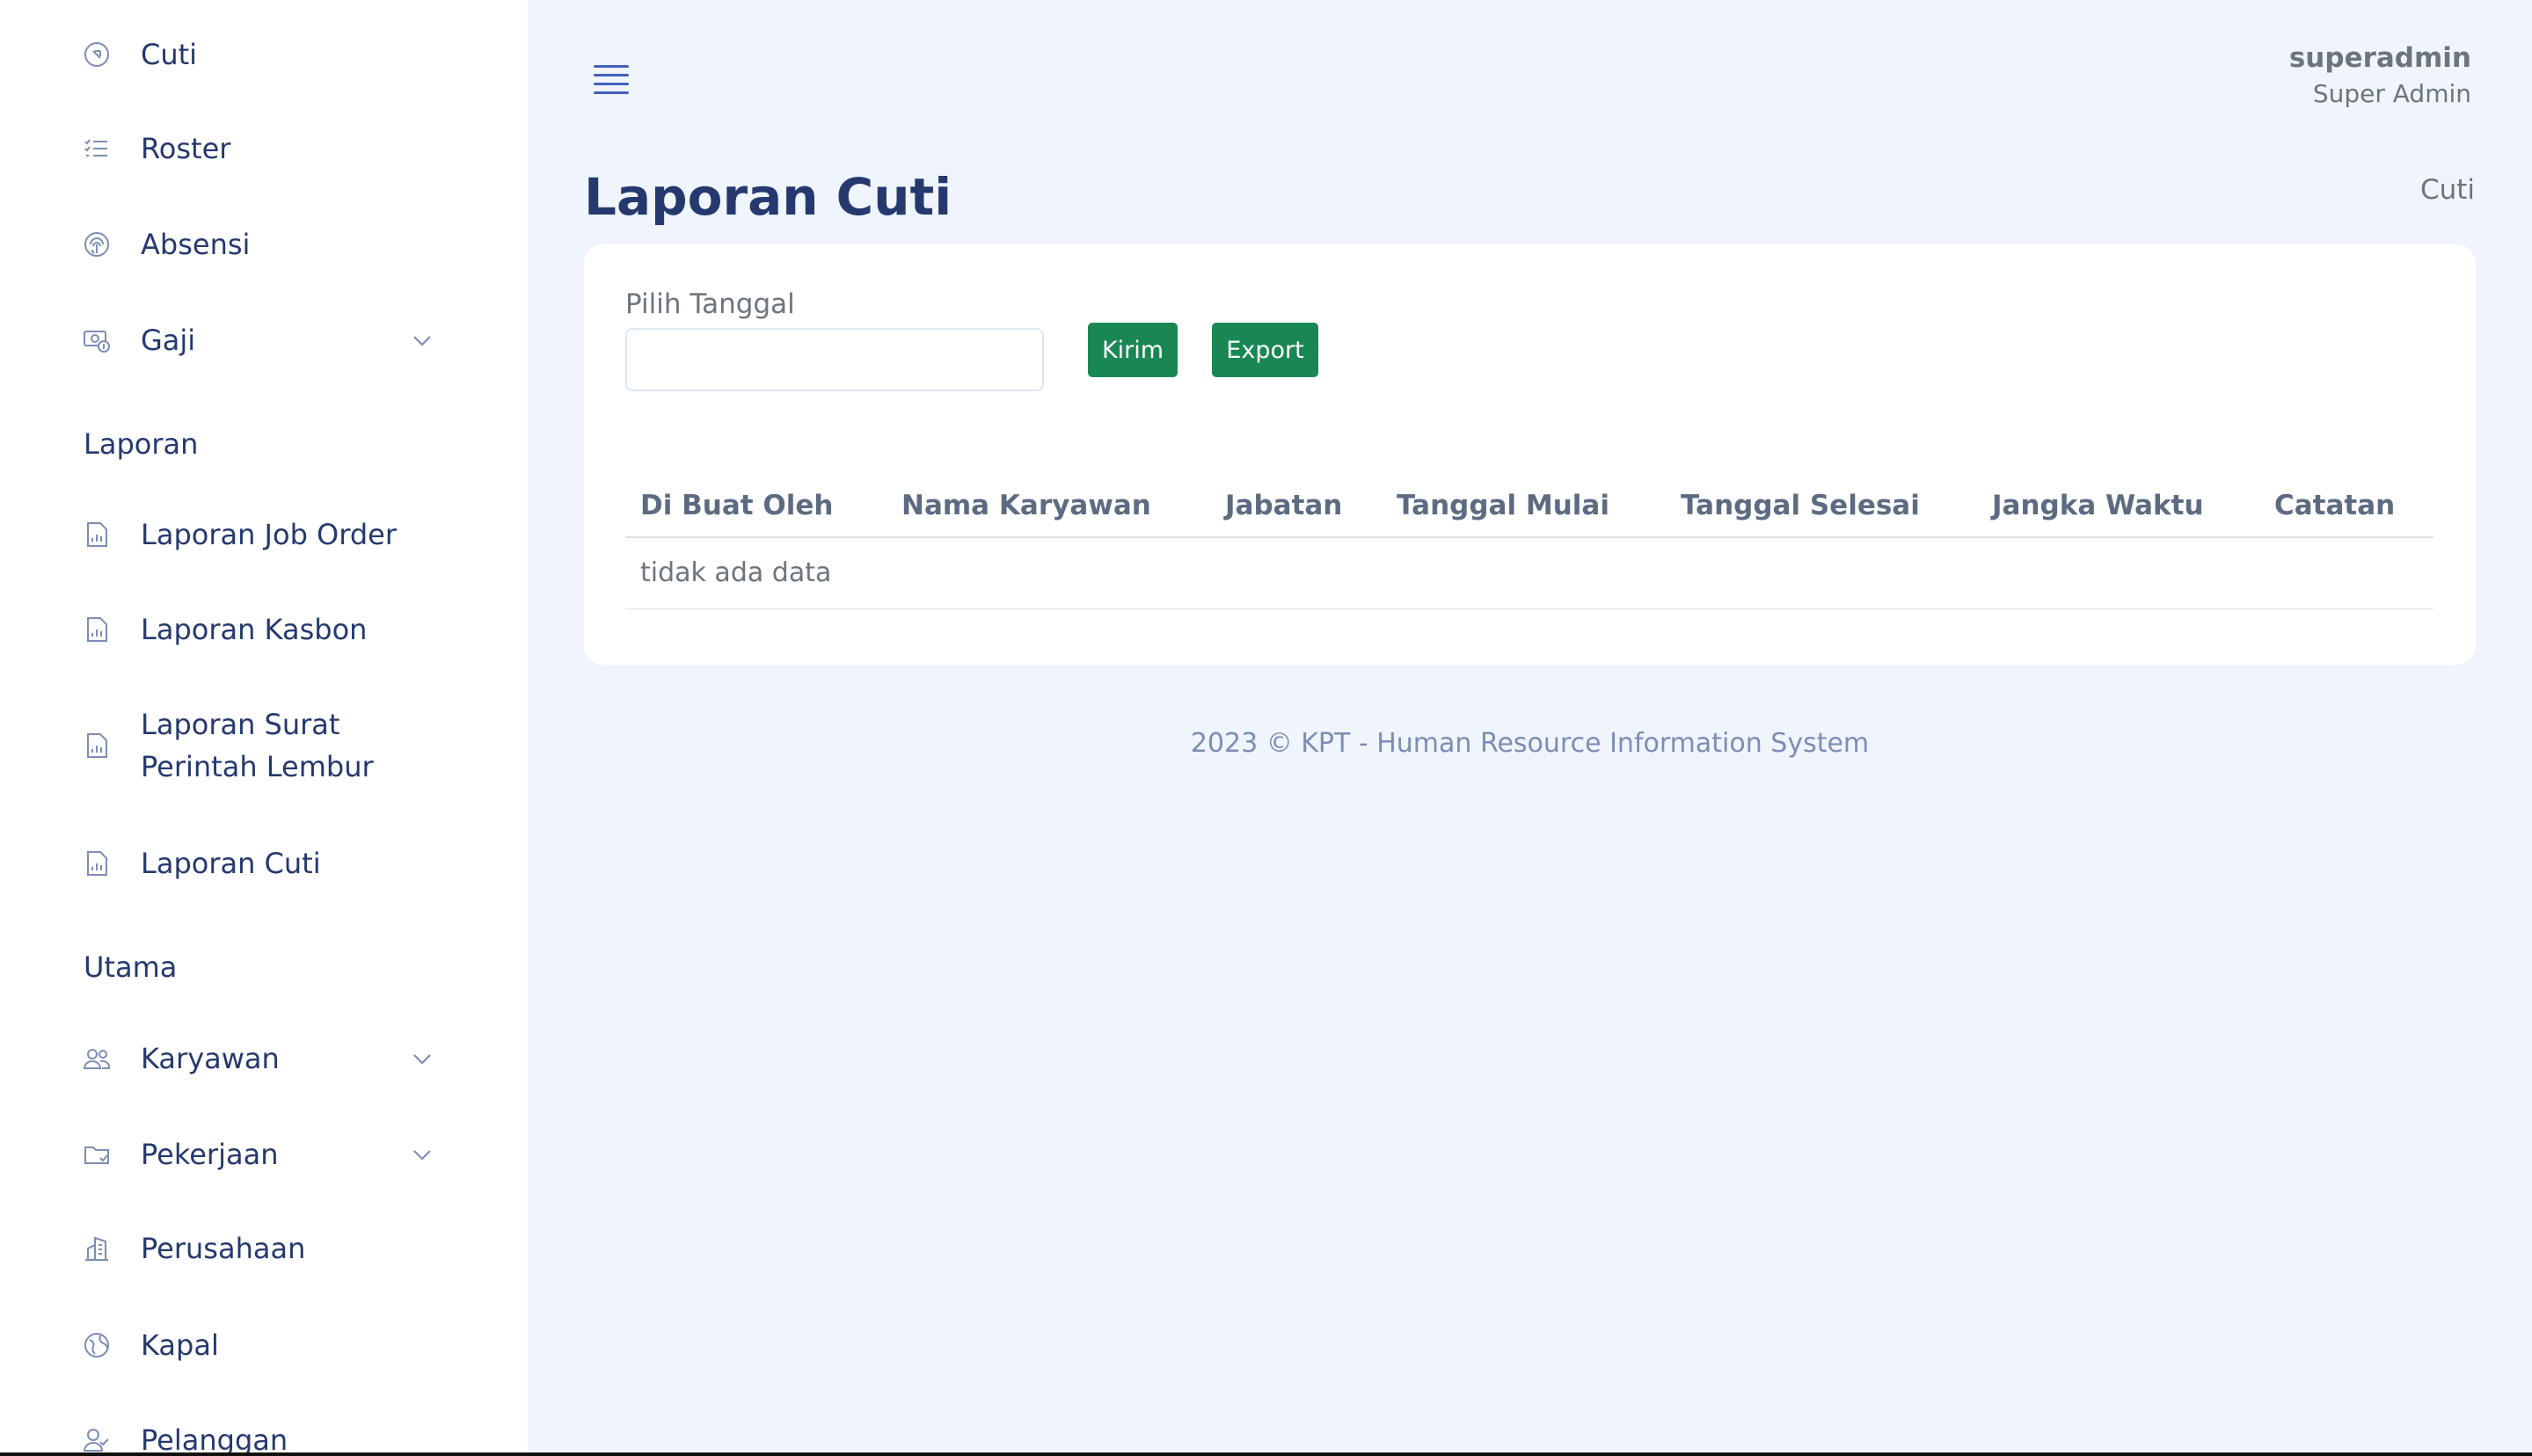  What do you see at coordinates (214, 1439) in the screenshot?
I see `sidebar-item-label: Pelanggan` at bounding box center [214, 1439].